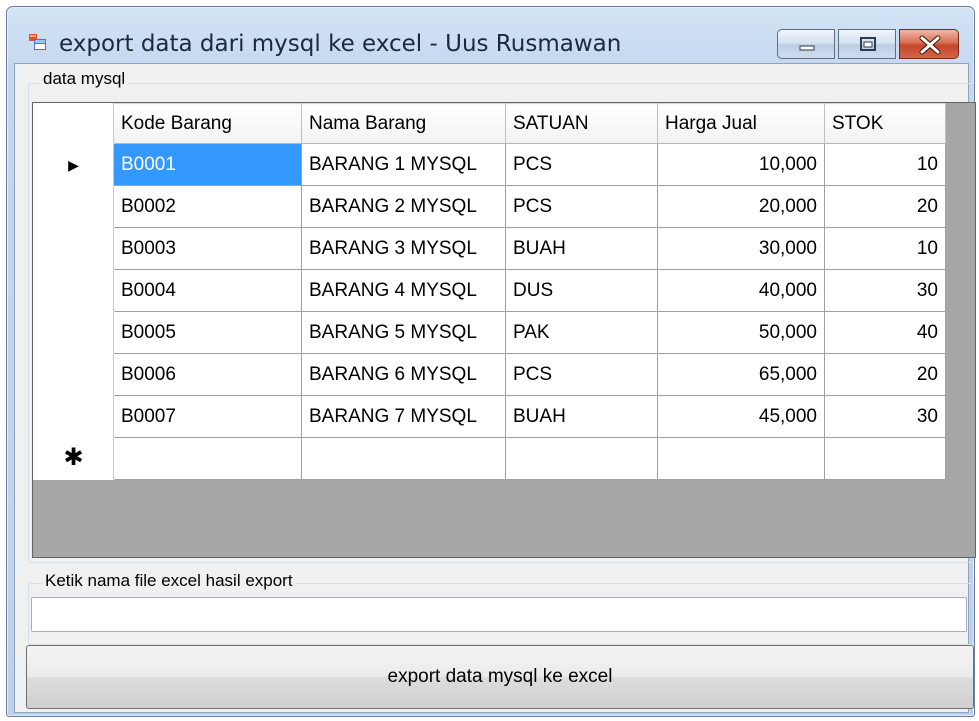 The width and height of the screenshot is (979, 721). I want to click on grid-cell: 40,000, so click(741, 290).